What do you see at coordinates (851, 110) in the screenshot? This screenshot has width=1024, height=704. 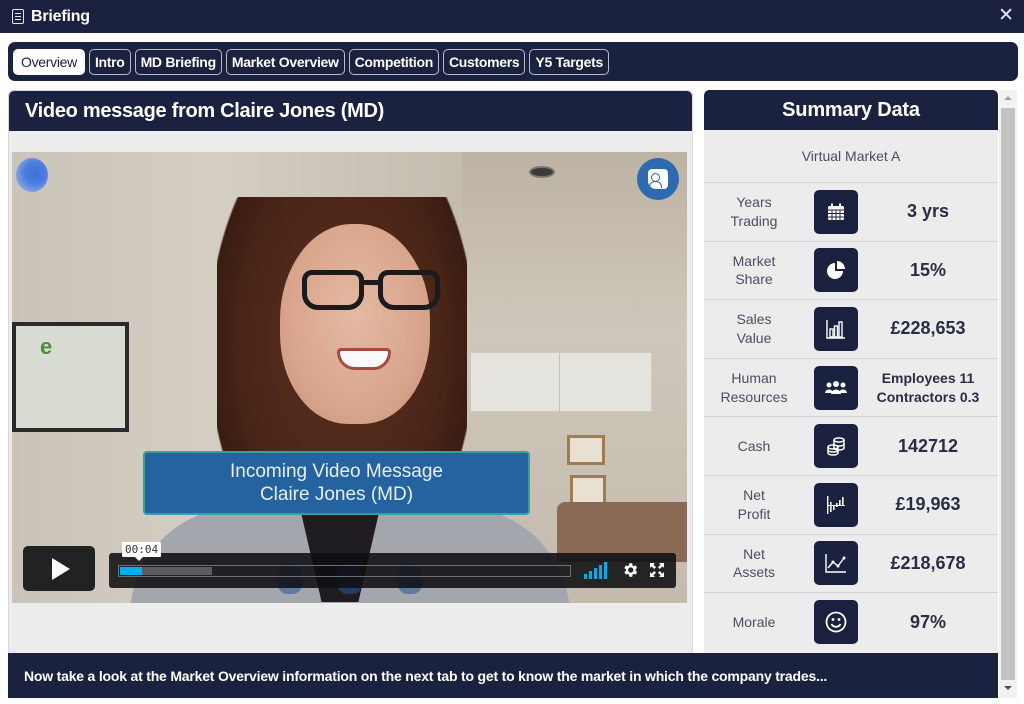 I see `summary-title: Summary Data` at bounding box center [851, 110].